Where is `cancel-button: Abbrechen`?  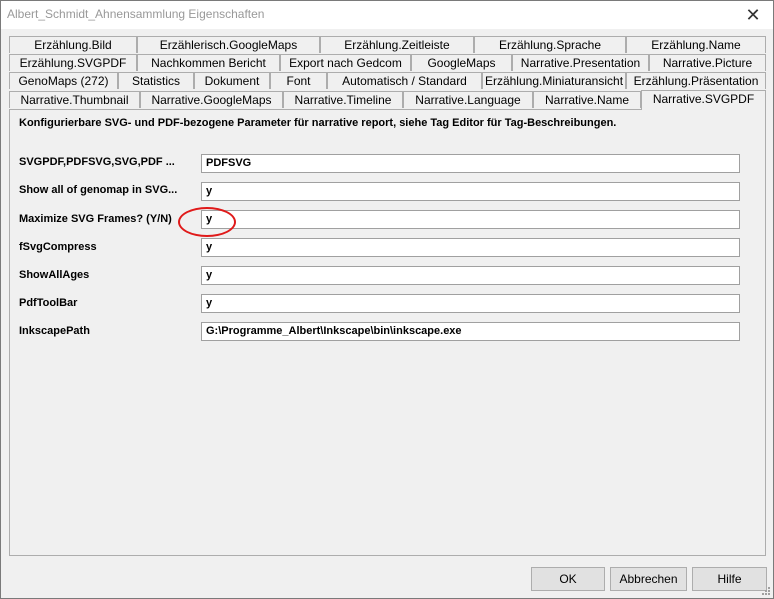 cancel-button: Abbrechen is located at coordinates (648, 579).